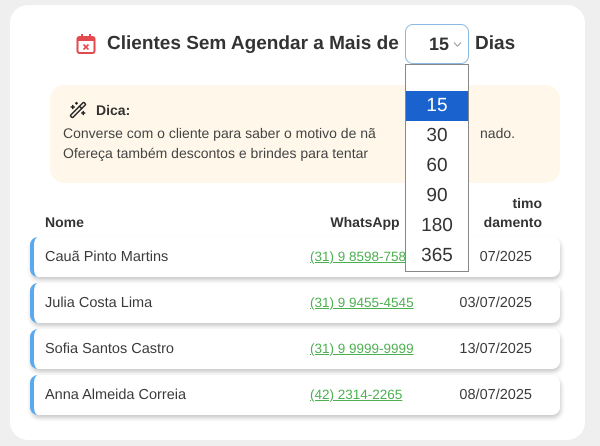  Describe the element at coordinates (110, 349) in the screenshot. I see `client-name: Sofia Santos Castro` at that location.